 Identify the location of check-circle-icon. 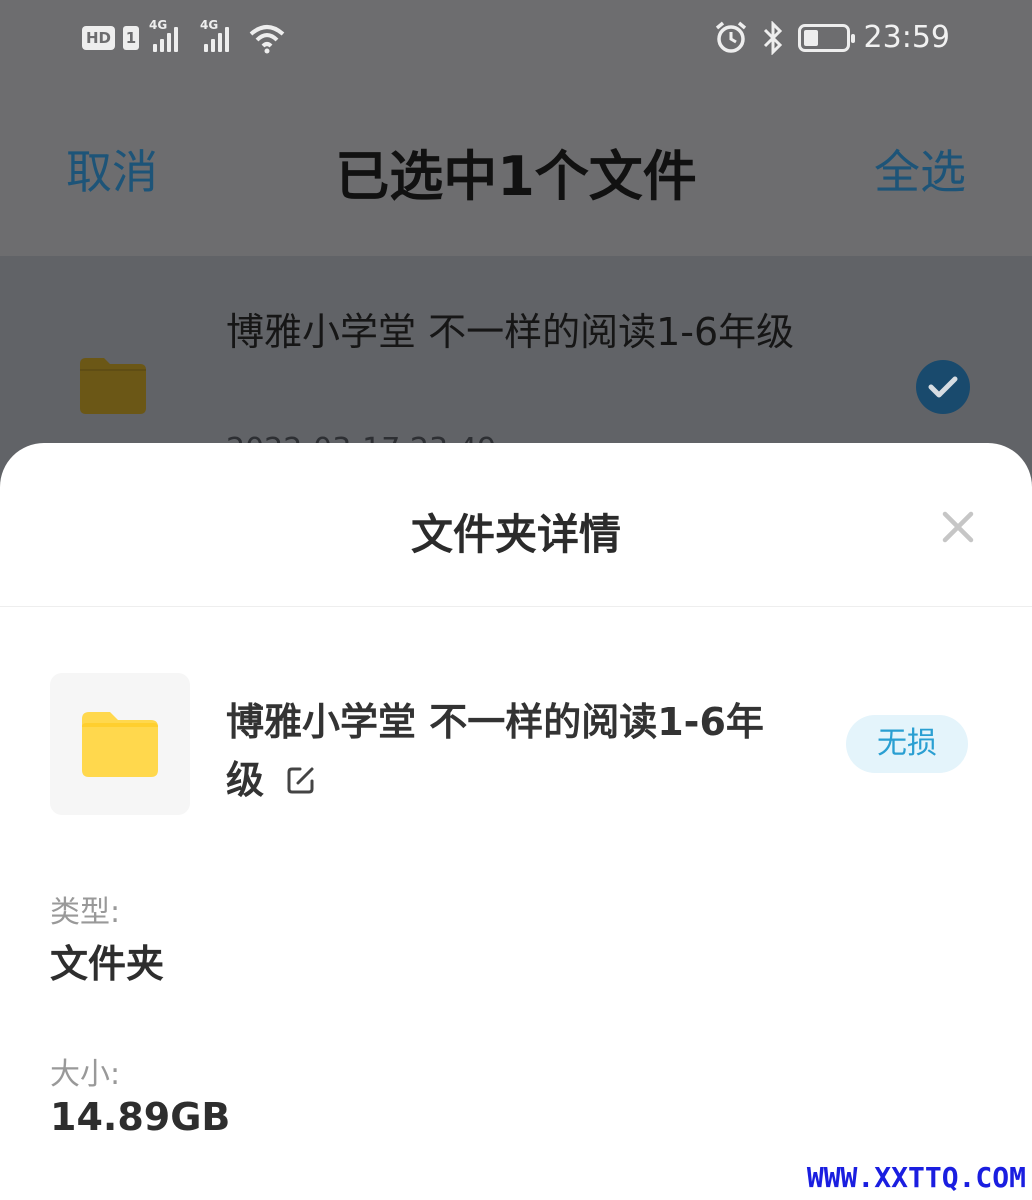
(943, 387).